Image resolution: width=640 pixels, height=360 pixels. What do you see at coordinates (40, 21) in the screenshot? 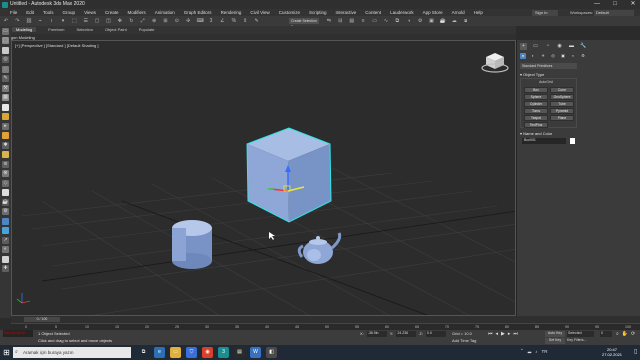
I see `unlink-icon: ⌁` at bounding box center [40, 21].